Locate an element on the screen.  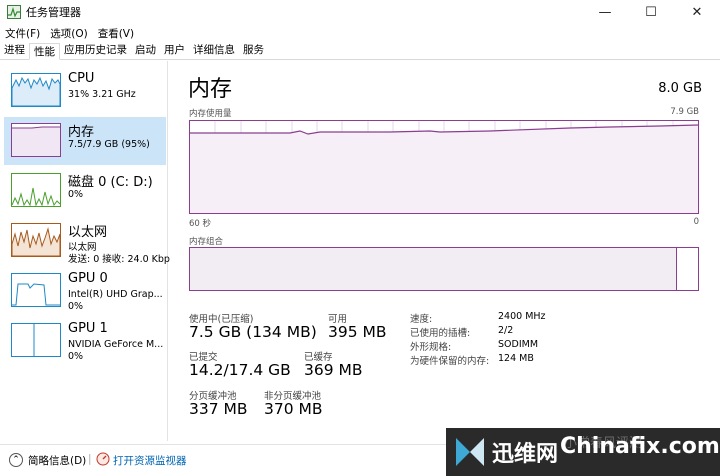
memory-usage-plot is located at coordinates (444, 167).